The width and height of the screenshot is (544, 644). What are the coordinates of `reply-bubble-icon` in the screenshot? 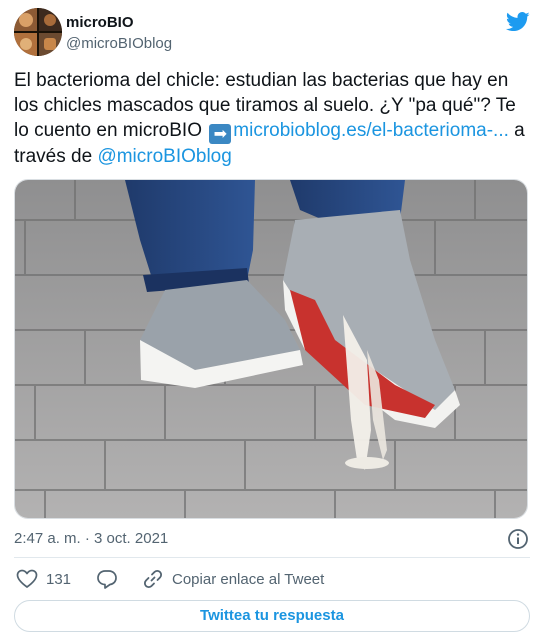 It's located at (107, 579).